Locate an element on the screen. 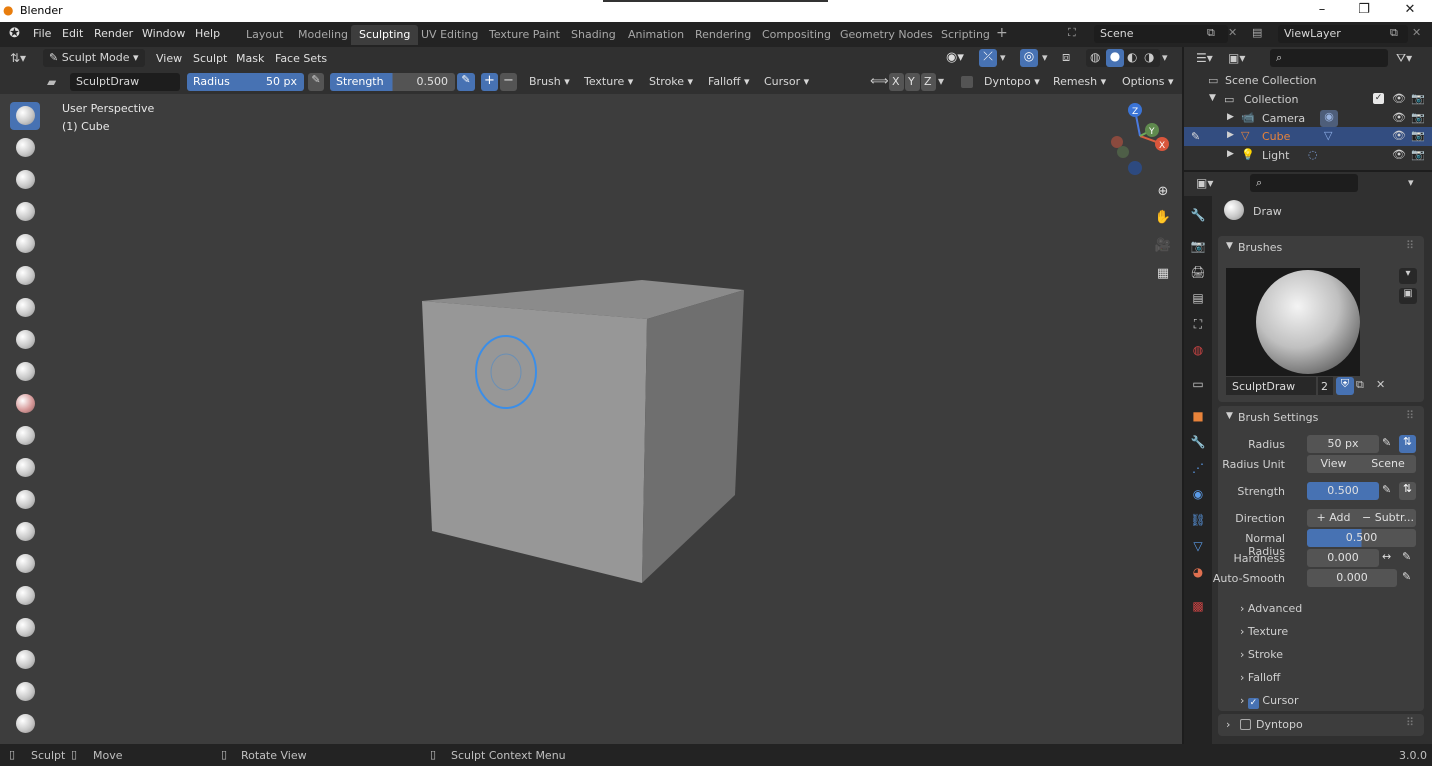 The height and width of the screenshot is (766, 1432). sculpt-mode-indicator-icon: ✎ is located at coordinates (1195, 136).